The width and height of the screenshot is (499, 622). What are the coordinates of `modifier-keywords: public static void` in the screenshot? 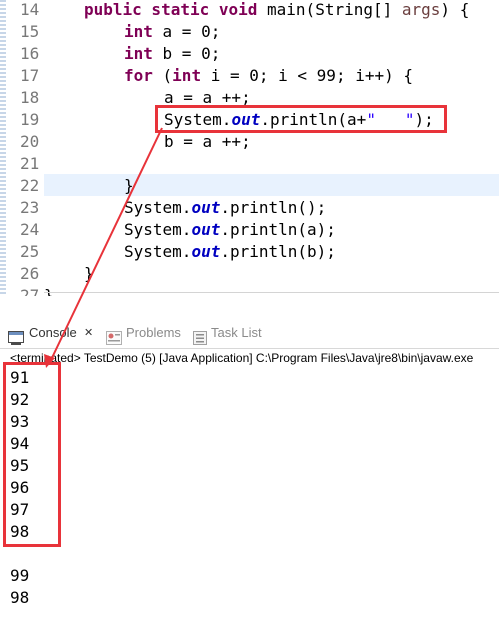 It's located at (171, 9).